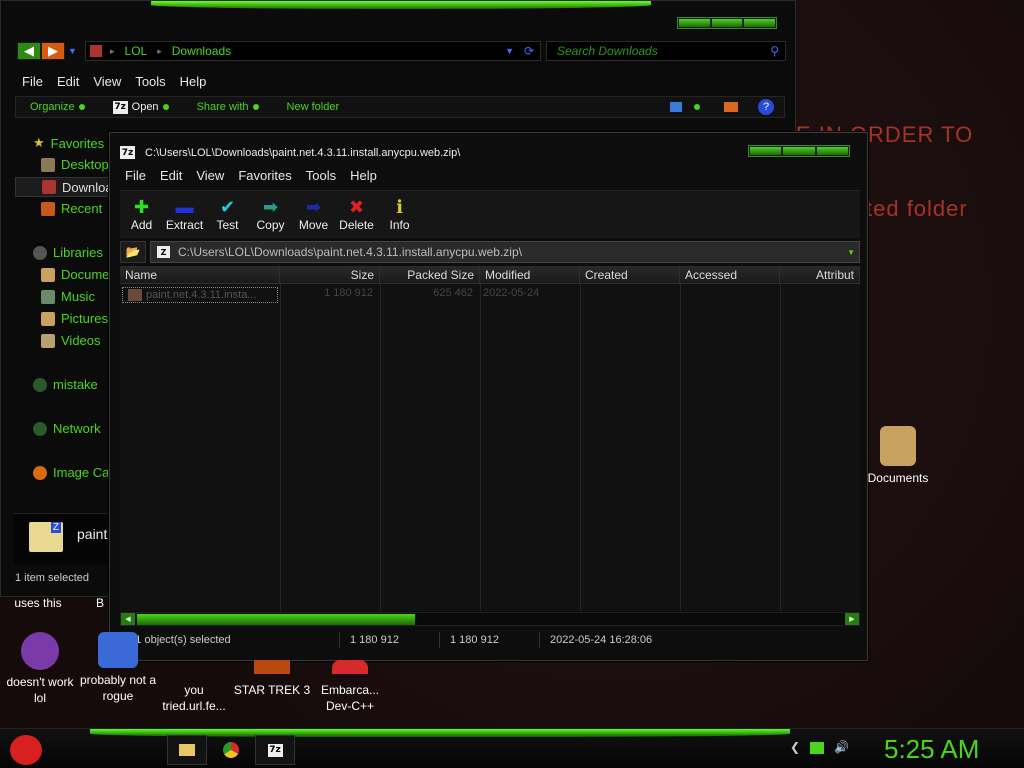  Describe the element at coordinates (275, 750) in the screenshot. I see `taskbar-7zip: 7z` at that location.